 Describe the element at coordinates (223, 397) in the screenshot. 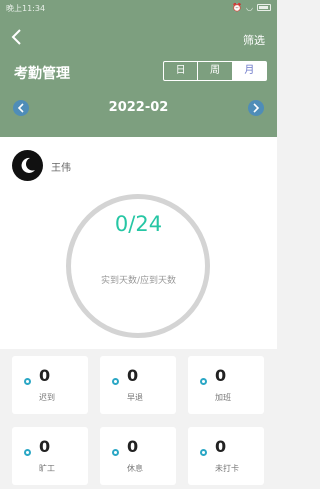

I see `stat-label: 加班` at that location.